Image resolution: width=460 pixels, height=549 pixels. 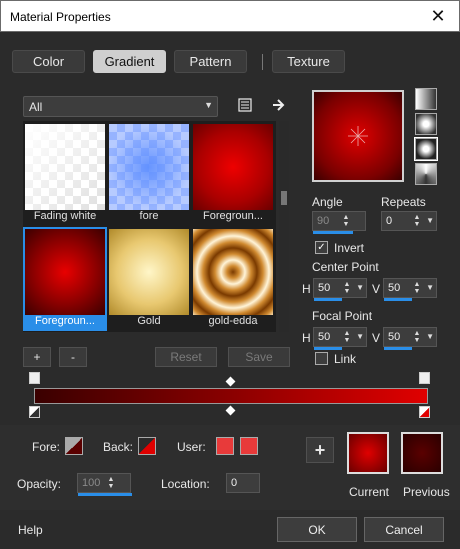 I want to click on center-h-slider, so click(x=328, y=299).